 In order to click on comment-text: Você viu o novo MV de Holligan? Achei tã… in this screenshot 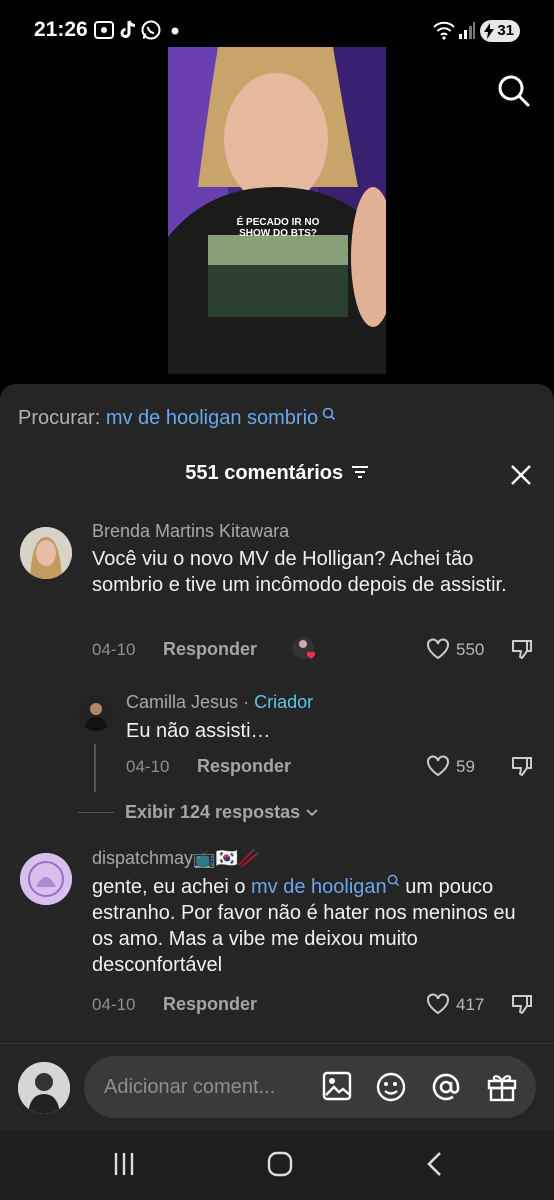, I will do `click(299, 572)`.